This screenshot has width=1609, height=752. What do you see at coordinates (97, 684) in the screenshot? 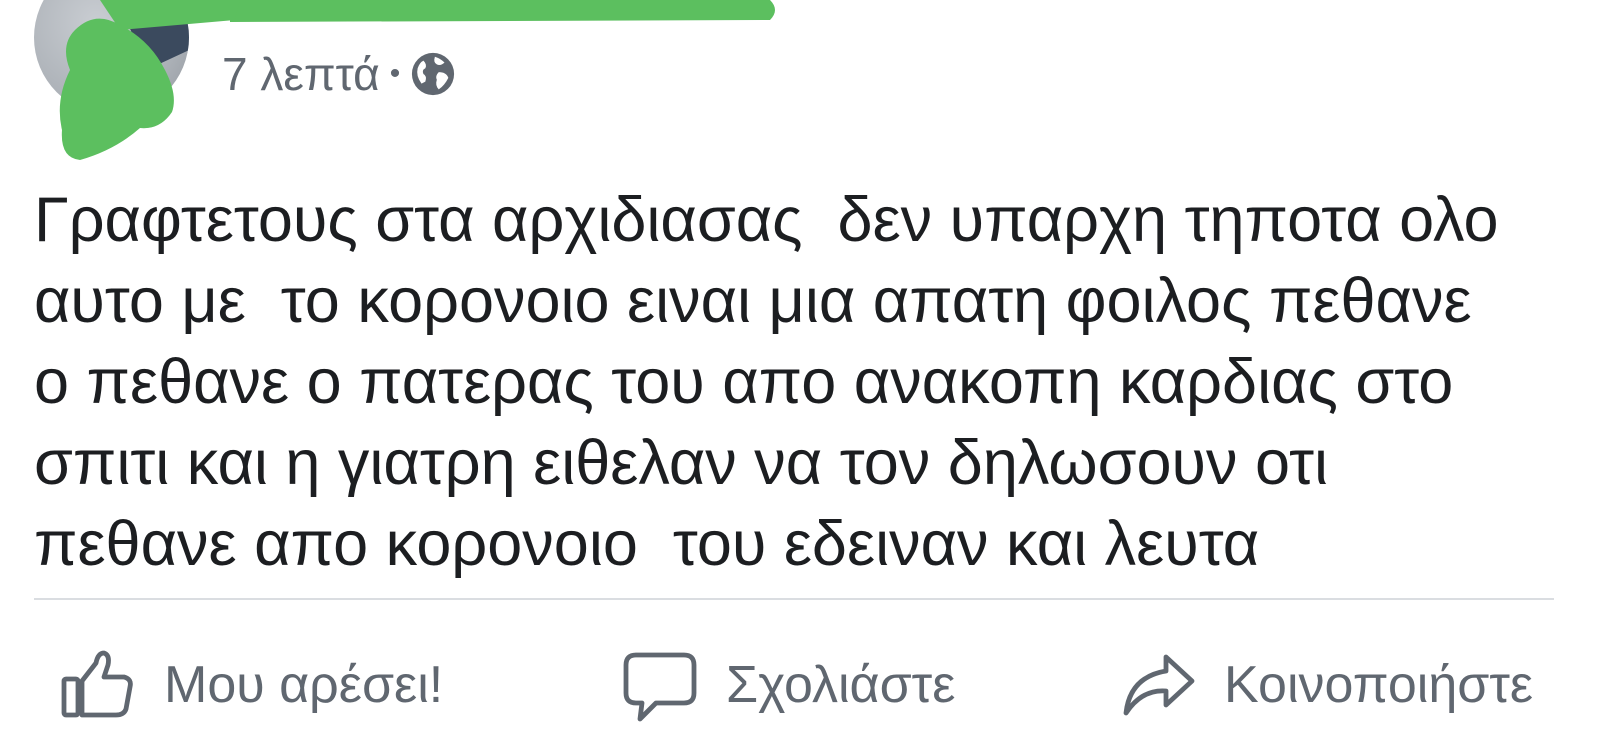
I see `thumbs-up-icon` at bounding box center [97, 684].